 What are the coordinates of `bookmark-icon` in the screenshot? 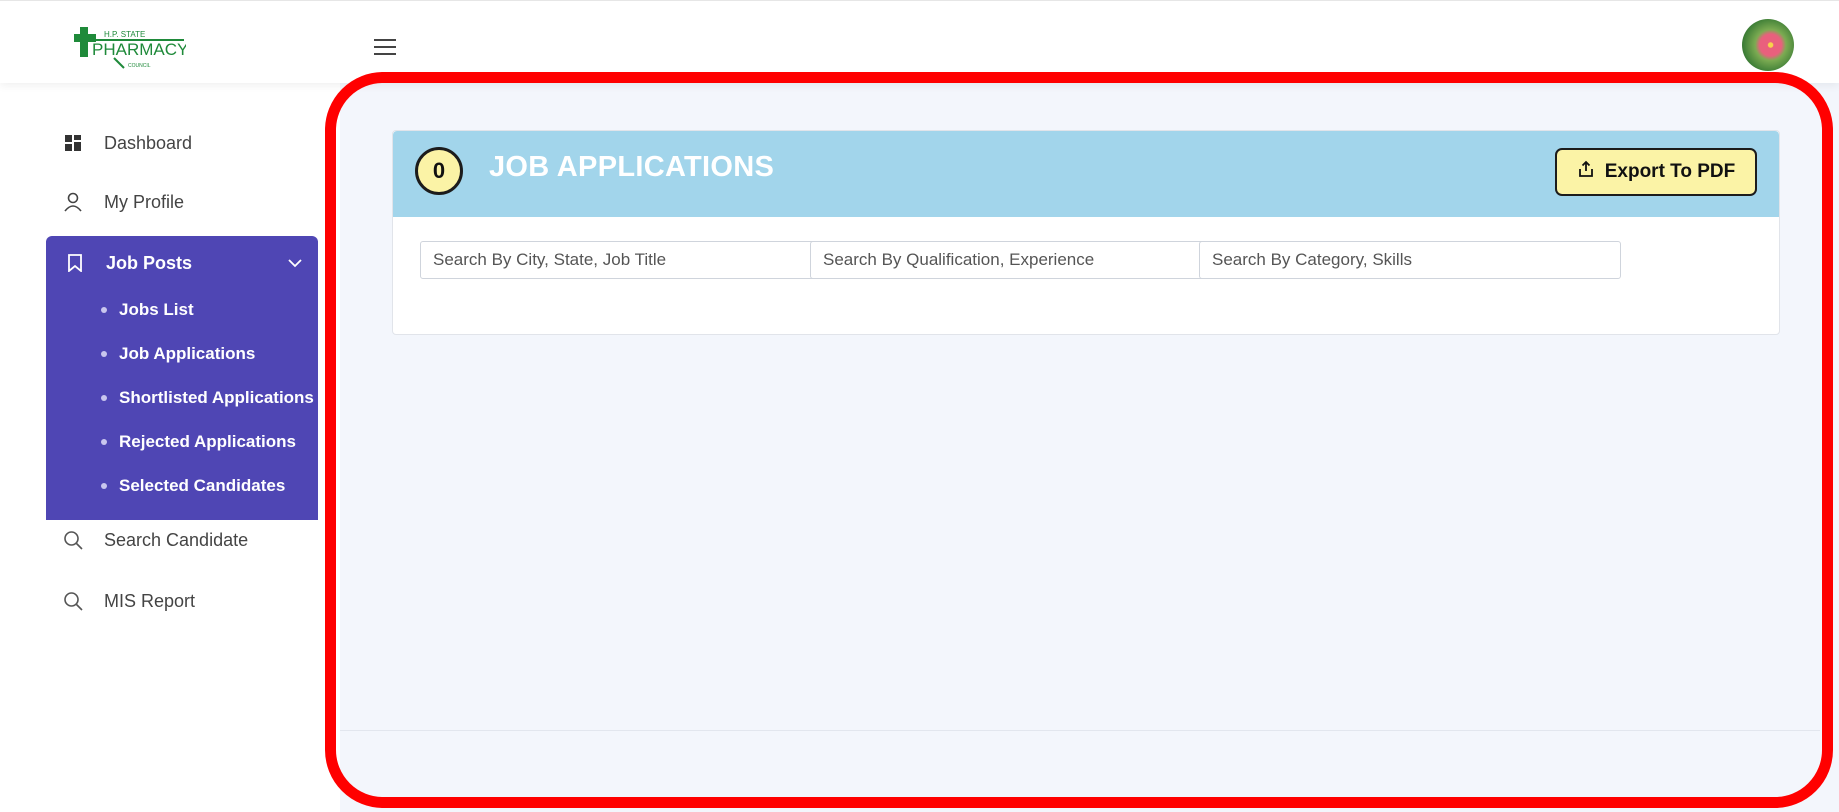 It's located at (75, 263).